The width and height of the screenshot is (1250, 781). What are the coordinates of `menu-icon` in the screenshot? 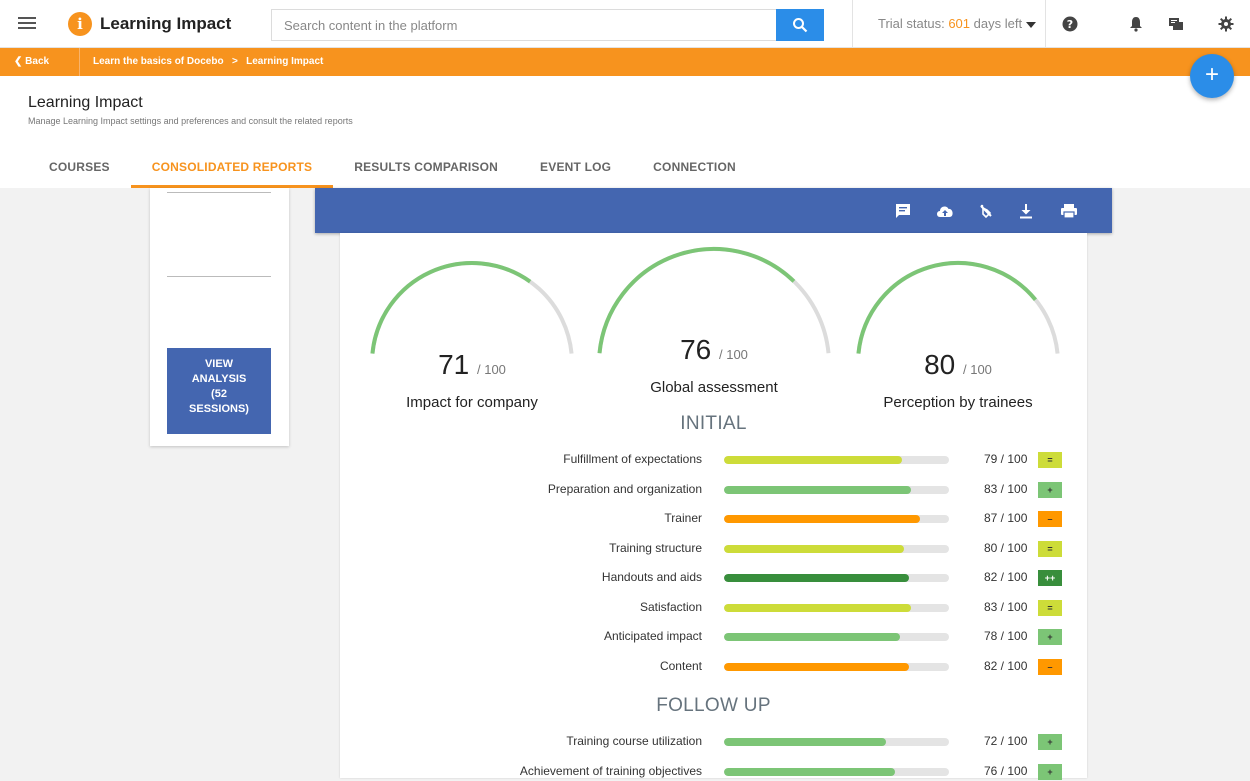 It's located at (27, 24).